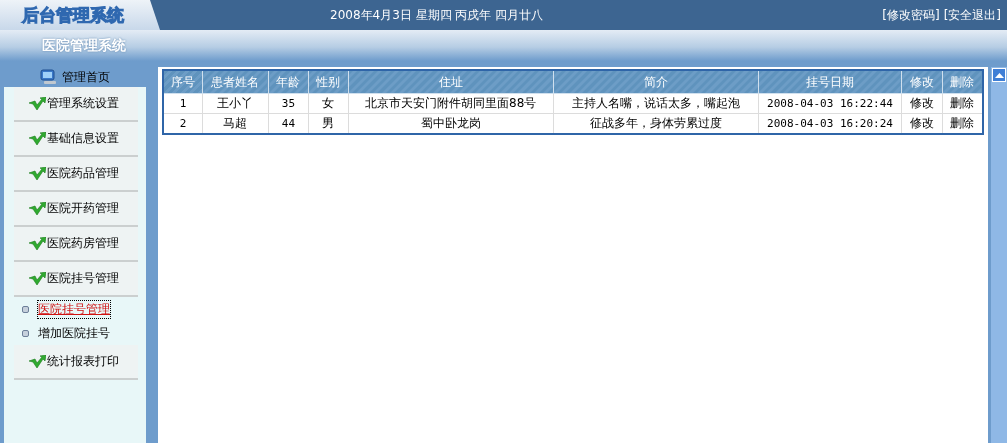 This screenshot has width=1007, height=443. I want to click on up-triangle-icon, so click(999, 75).